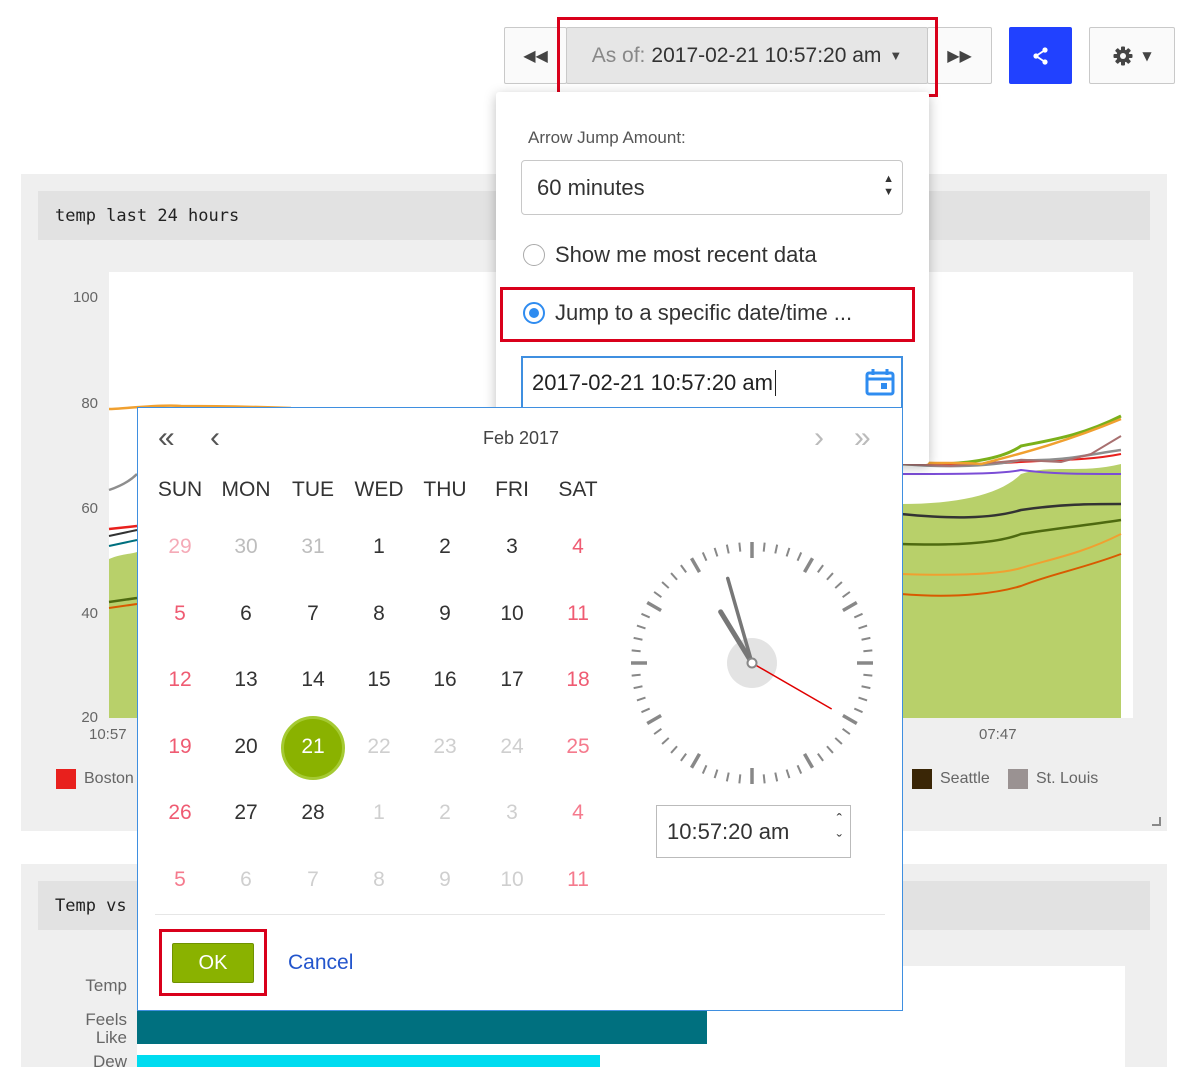 Image resolution: width=1200 pixels, height=1071 pixels. Describe the element at coordinates (965, 778) in the screenshot. I see `legend-label: Seattle` at that location.